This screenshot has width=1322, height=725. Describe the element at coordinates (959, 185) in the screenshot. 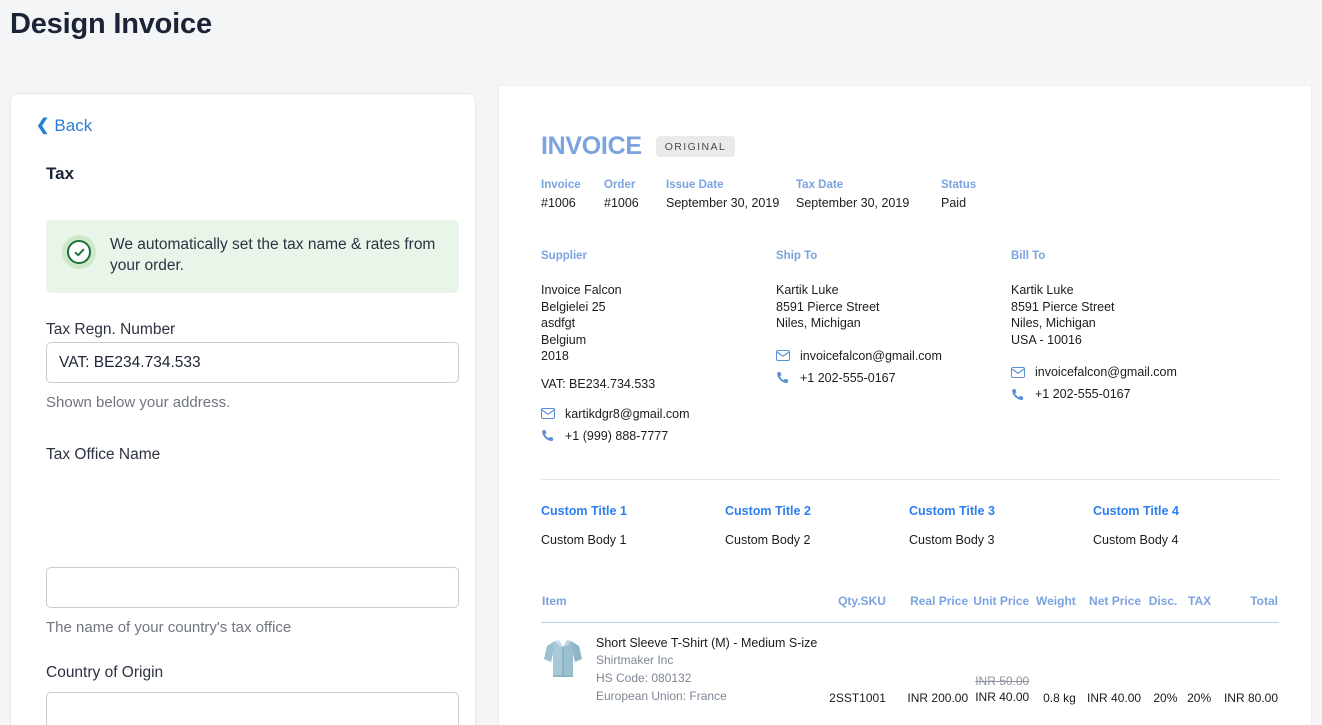

I see `meta-status-label: Status` at that location.